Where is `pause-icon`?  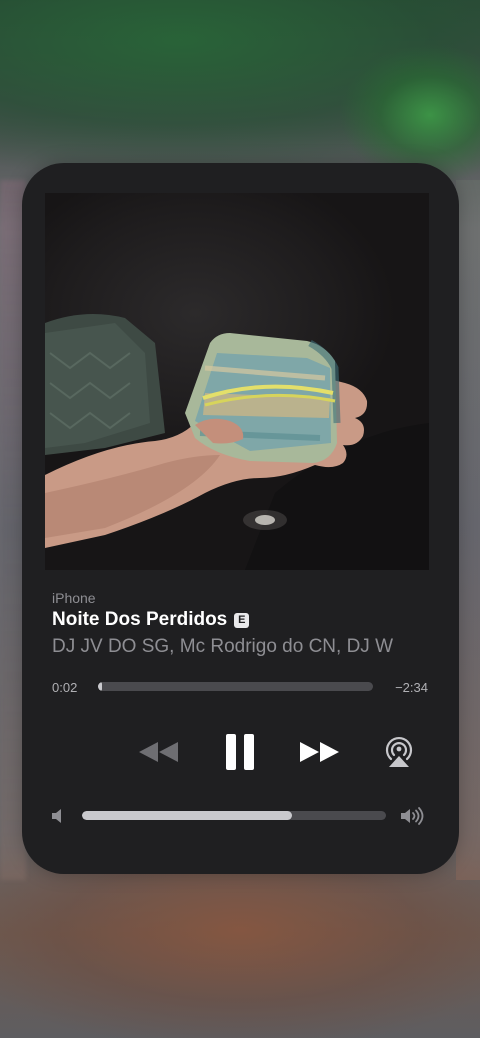
pause-icon is located at coordinates (240, 752).